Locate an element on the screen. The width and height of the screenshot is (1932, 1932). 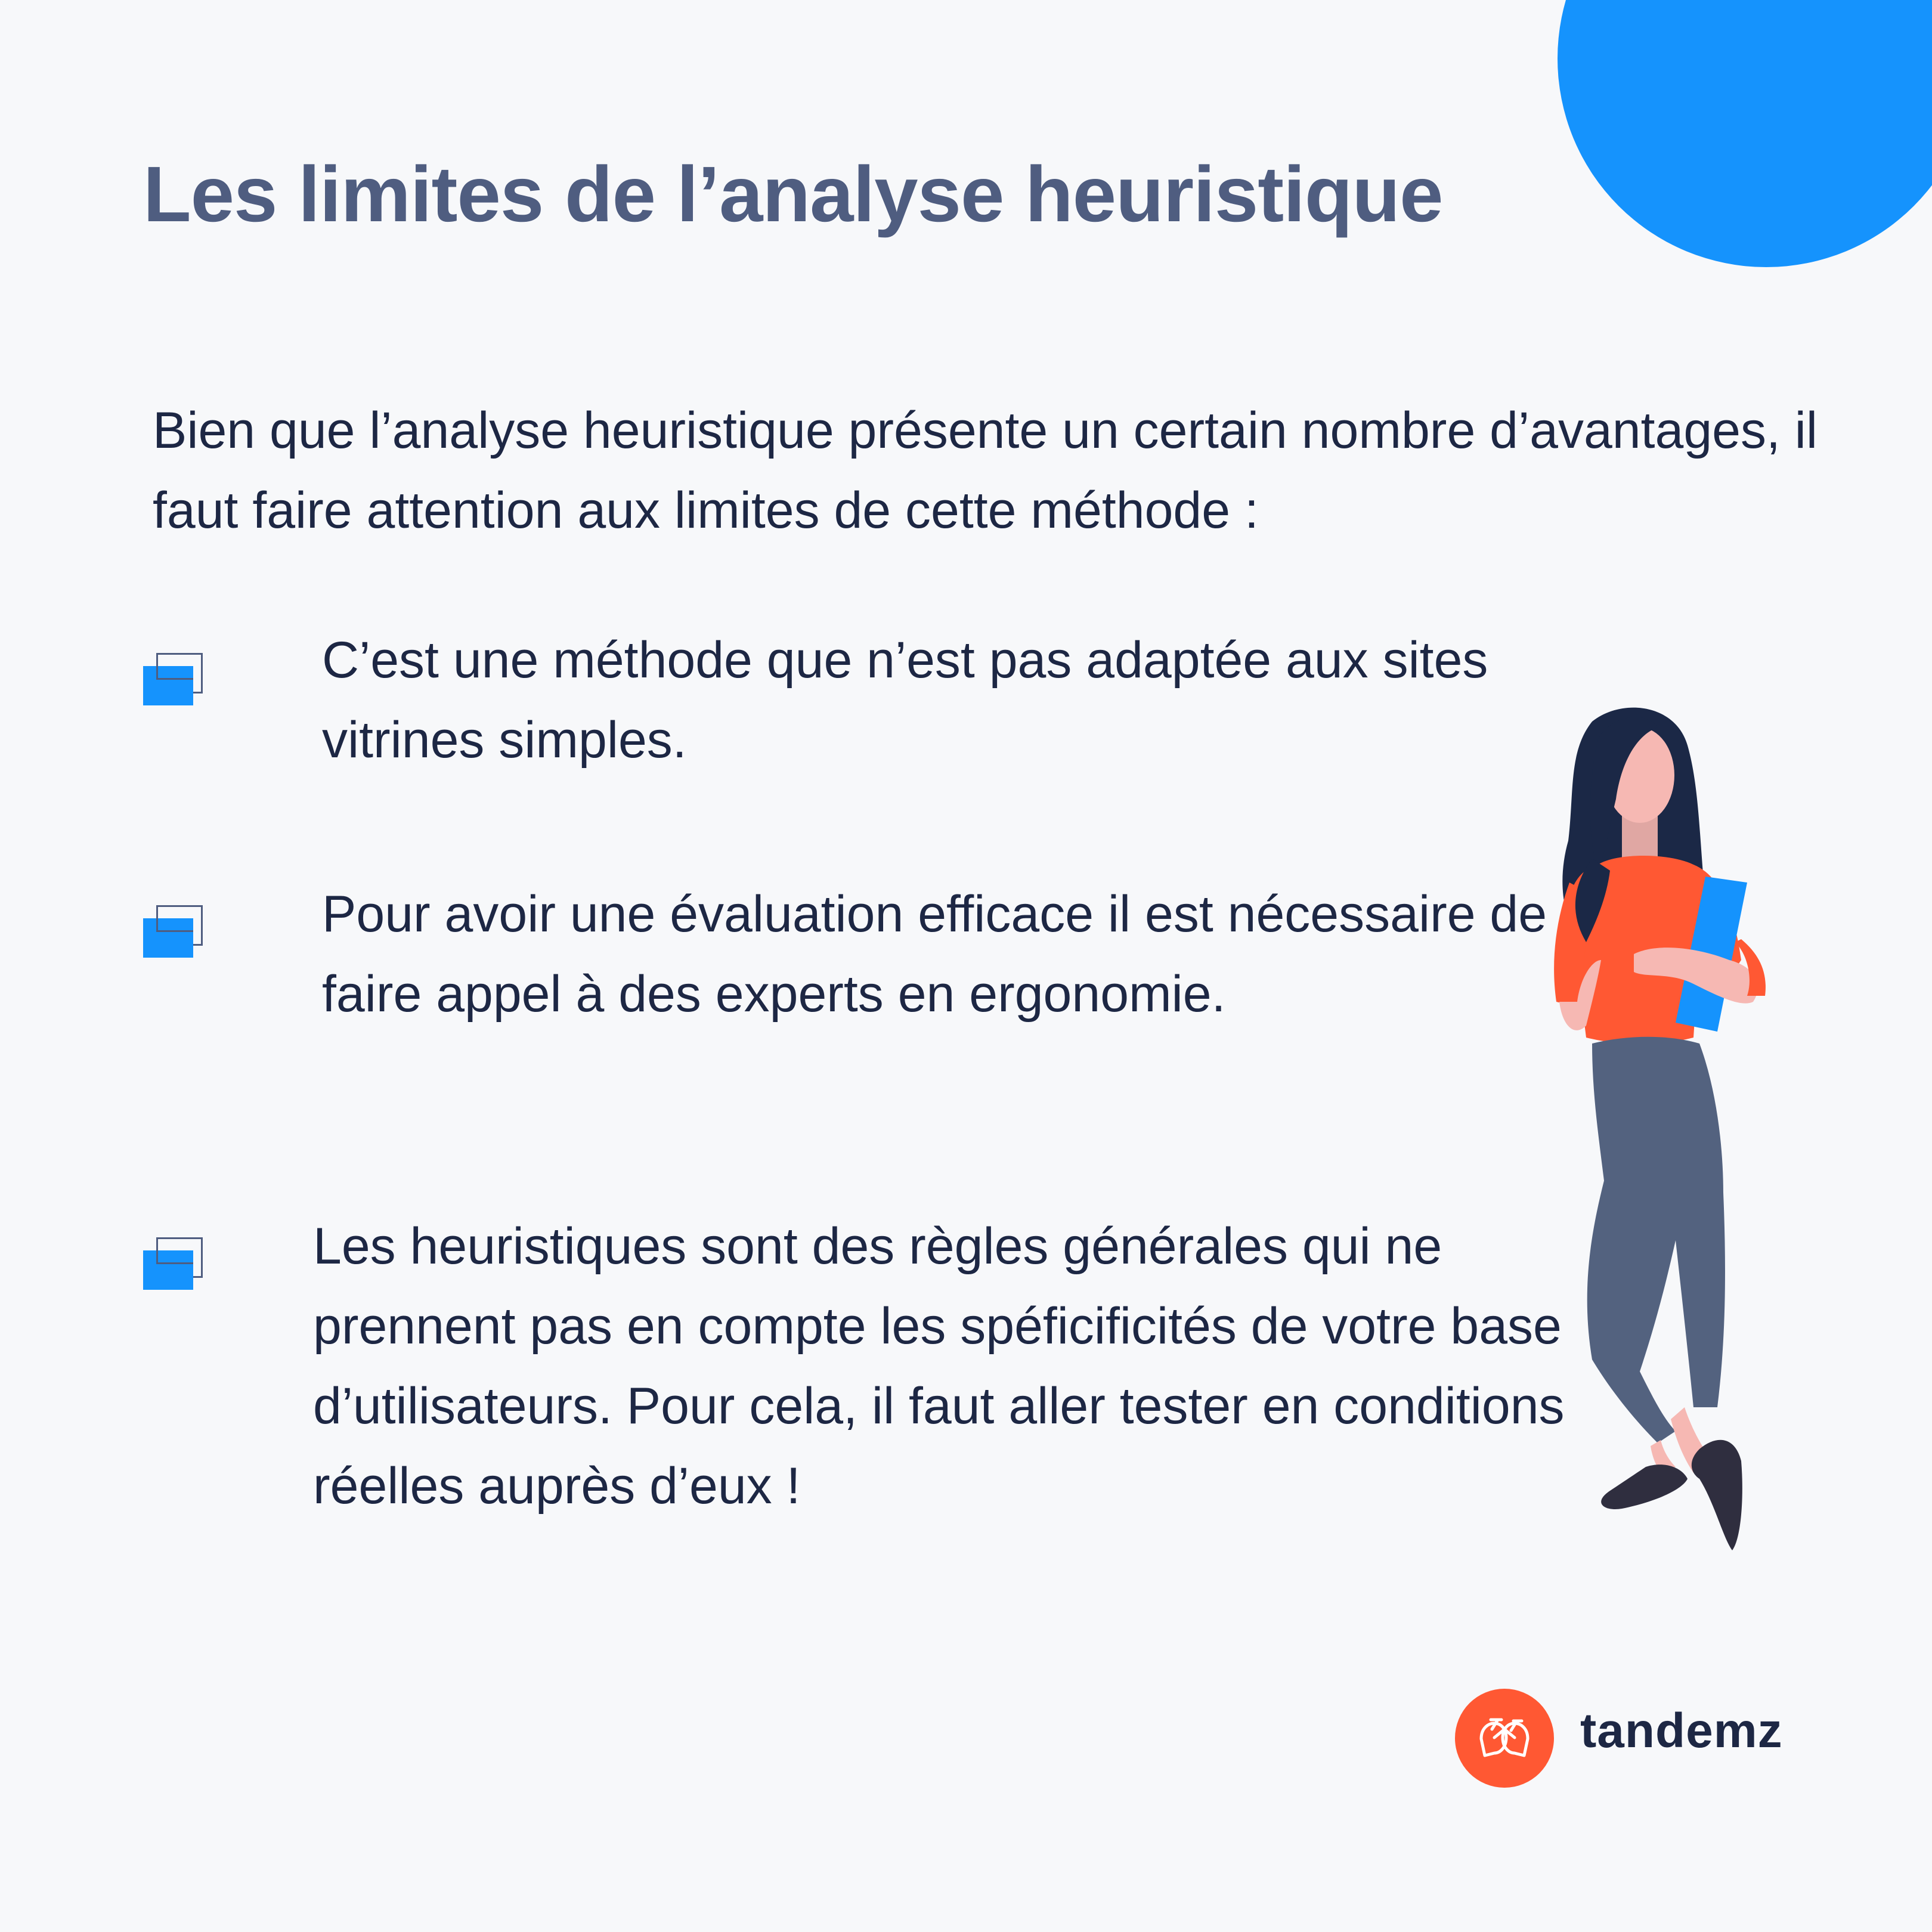
page-title: Les limites de l’analyse heuristique is located at coordinates (794, 194).